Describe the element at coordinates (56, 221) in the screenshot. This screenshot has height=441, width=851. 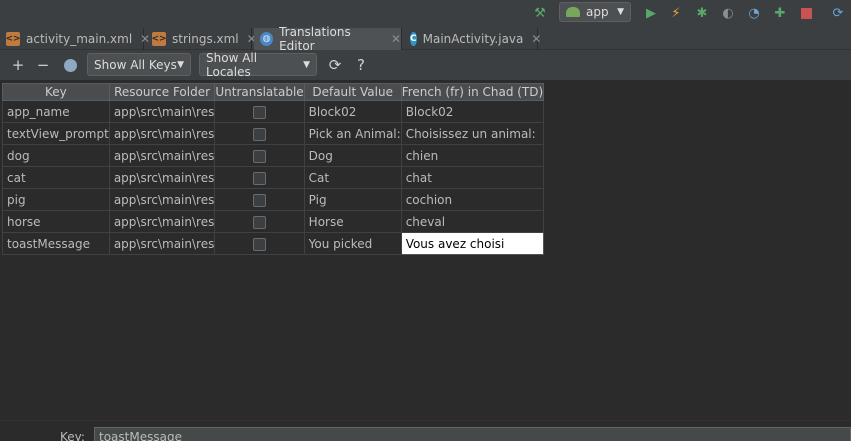
I see `key-cell: horse` at that location.